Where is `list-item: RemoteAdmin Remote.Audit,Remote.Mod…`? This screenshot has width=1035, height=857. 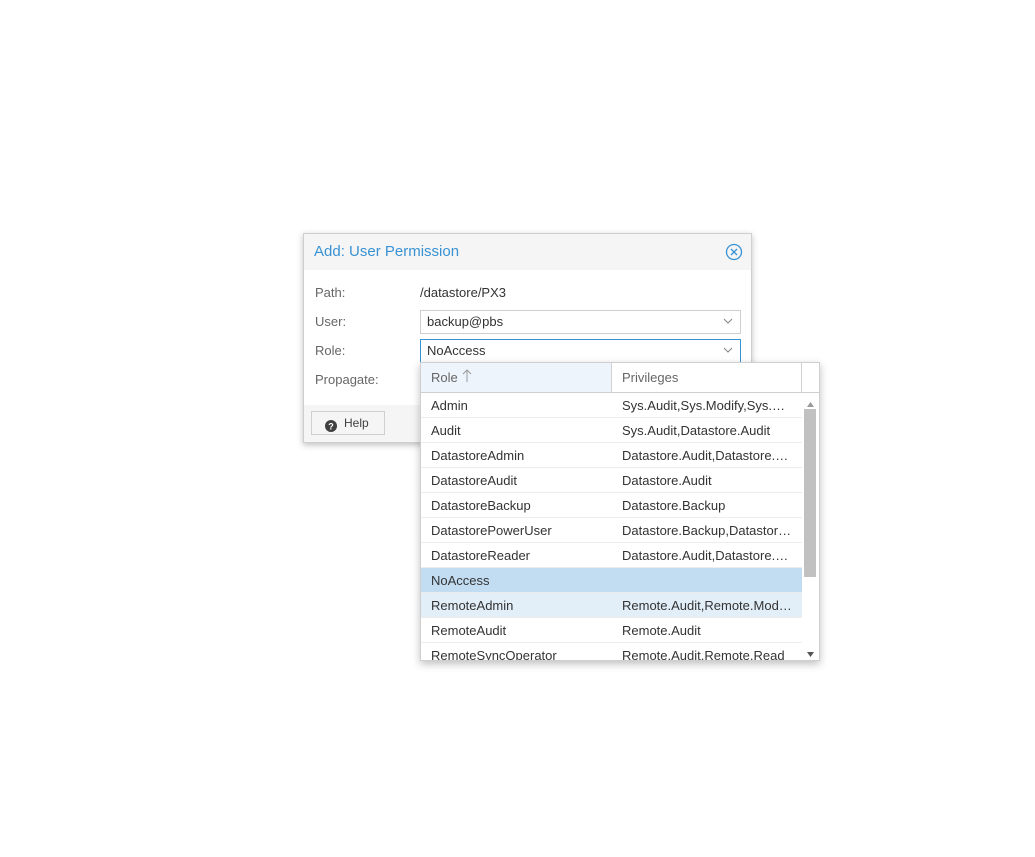 list-item: RemoteAdmin Remote.Audit,Remote.Mod… is located at coordinates (611, 605).